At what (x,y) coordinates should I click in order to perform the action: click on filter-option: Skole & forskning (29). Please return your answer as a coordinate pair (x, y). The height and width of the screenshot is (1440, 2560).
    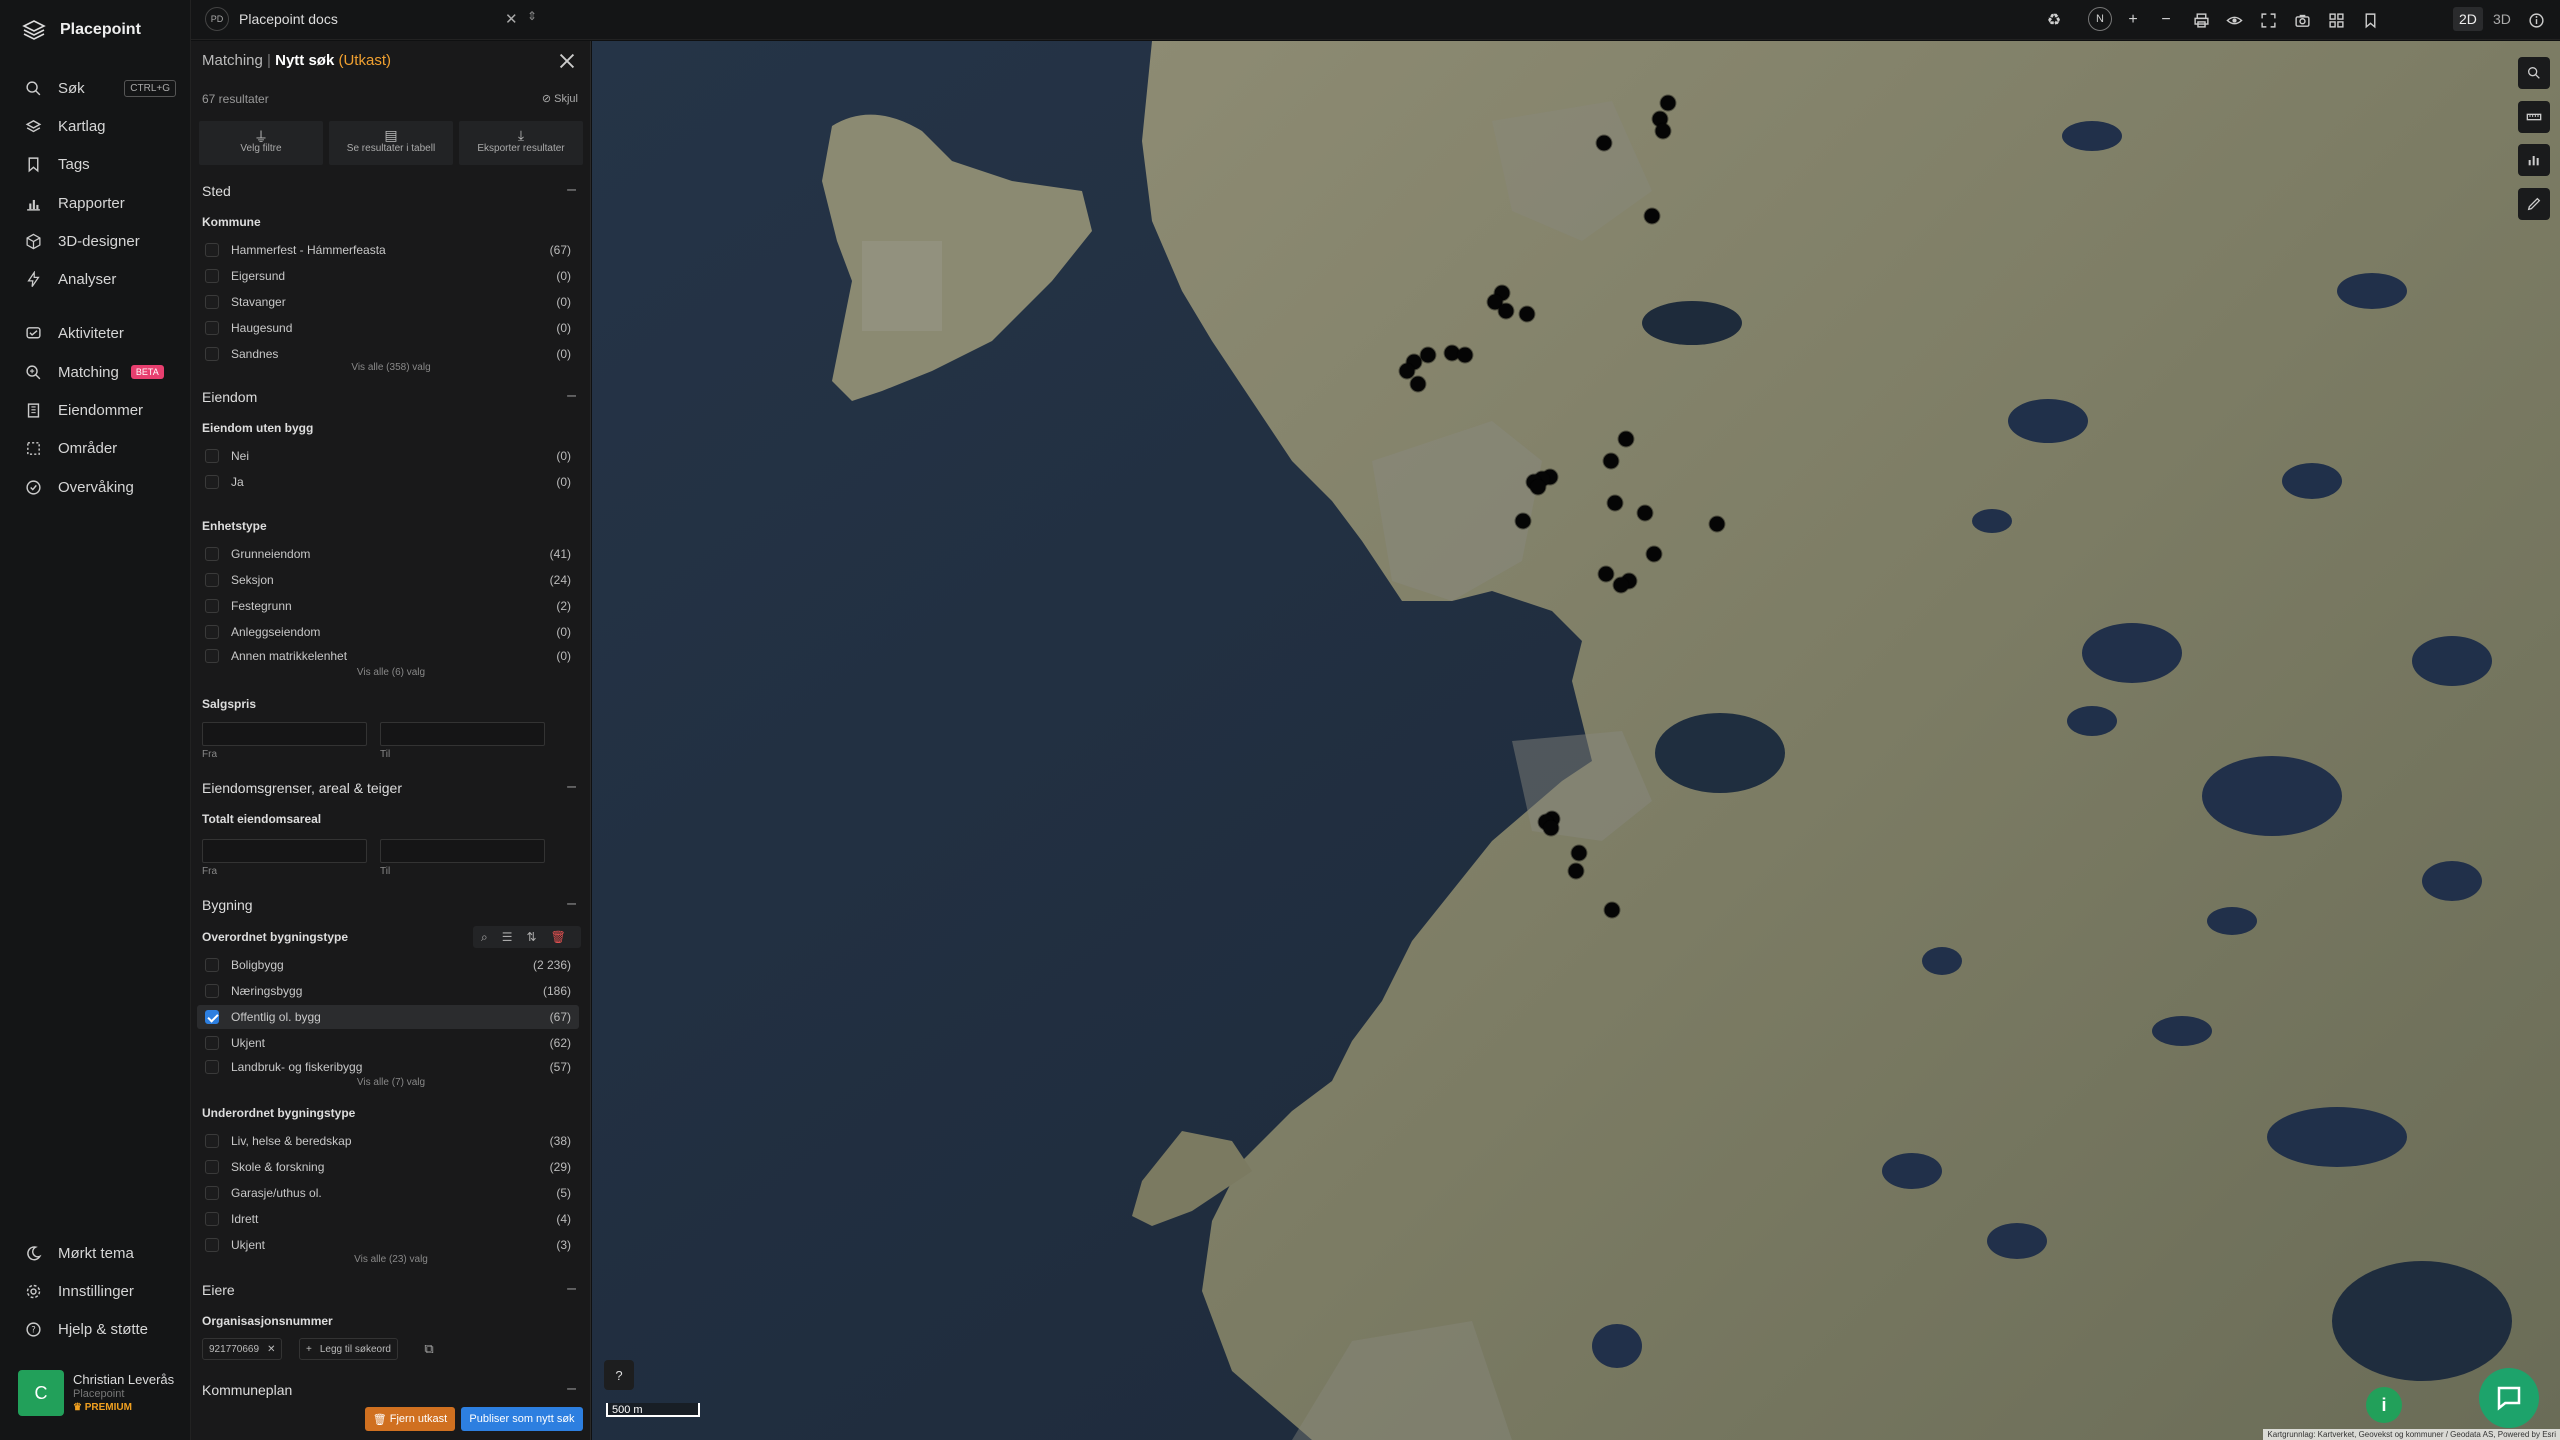
    Looking at the image, I should click on (388, 1167).